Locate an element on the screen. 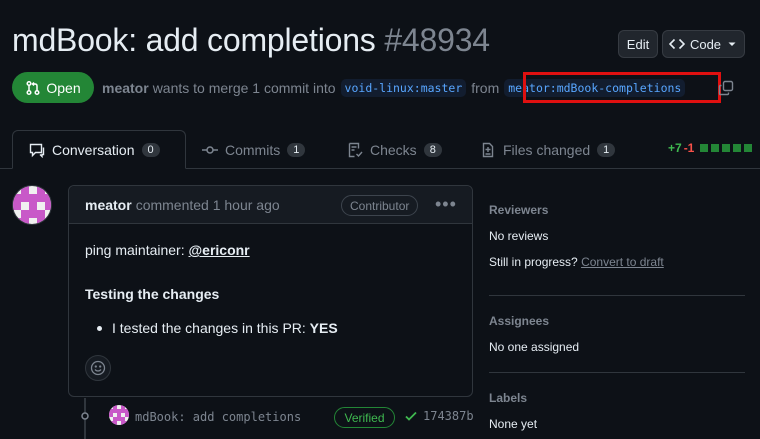 The image size is (760, 439). tab-count: 0 is located at coordinates (150, 149).